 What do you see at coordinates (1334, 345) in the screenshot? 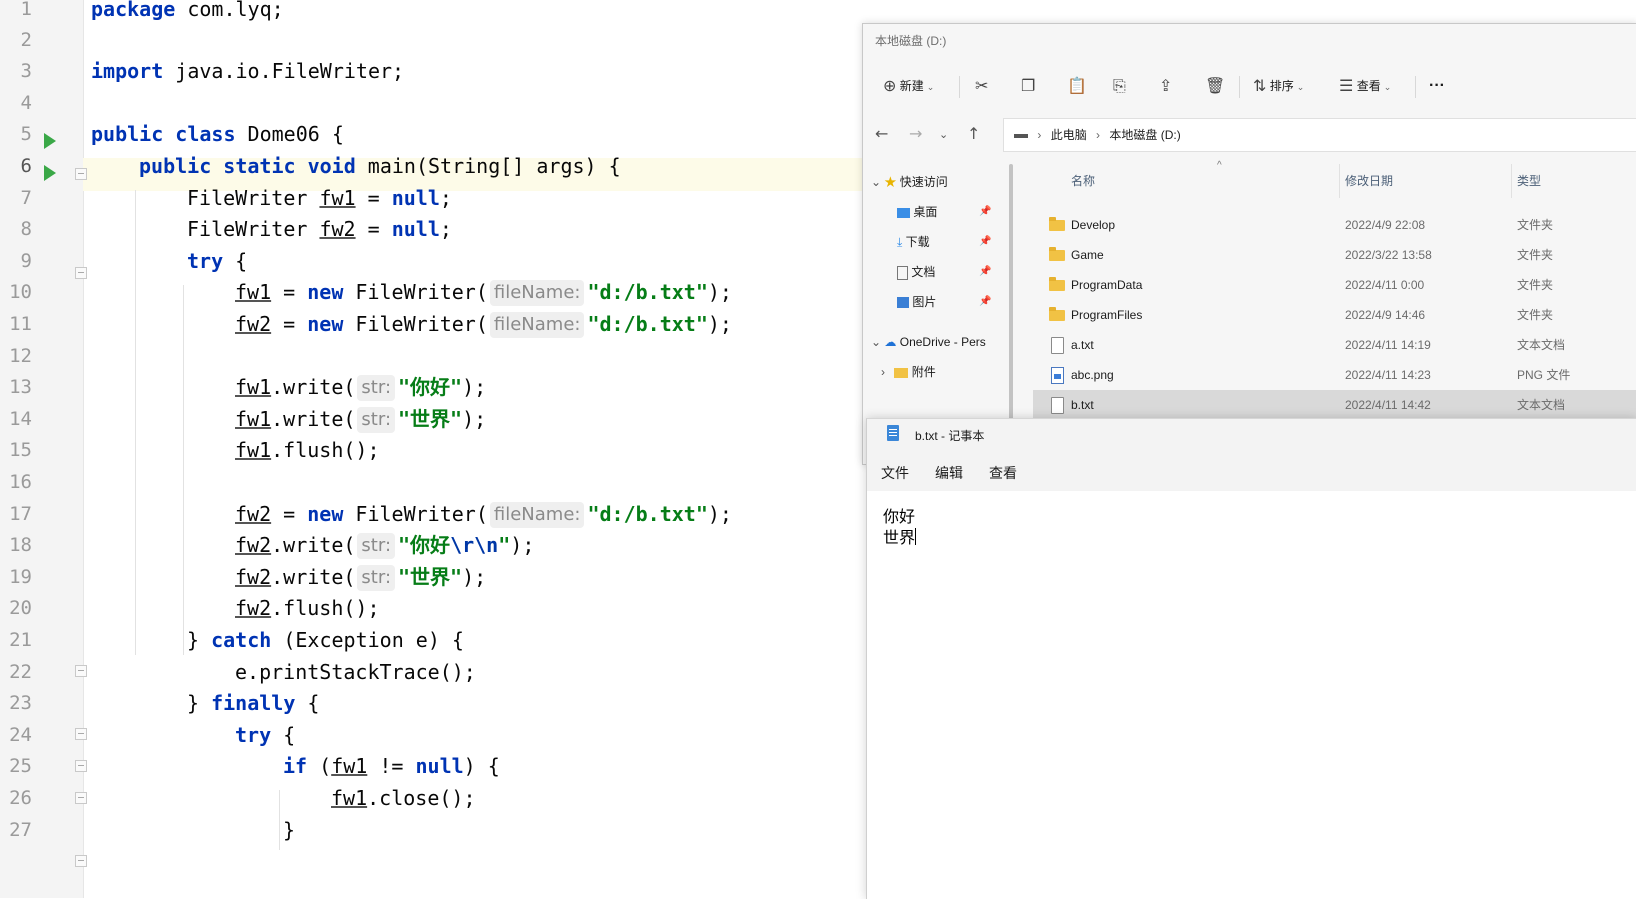
I see `file-row: a.txt 2022/4/11 14:19 文本文档` at bounding box center [1334, 345].